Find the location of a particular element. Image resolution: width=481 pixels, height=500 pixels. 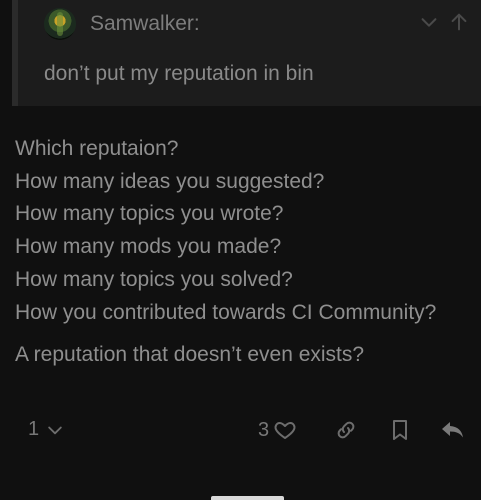

quote-controls is located at coordinates (444, 22).